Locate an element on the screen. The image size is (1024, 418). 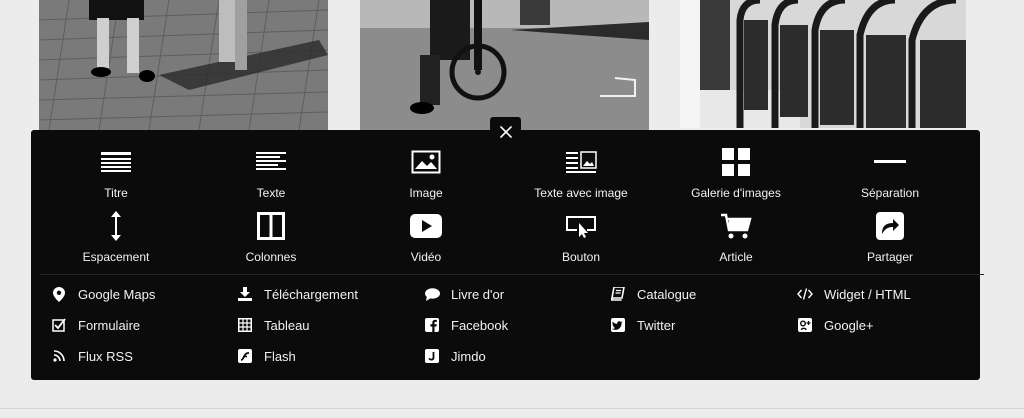
link-guestbook: Livre d'or is located at coordinates (464, 294).